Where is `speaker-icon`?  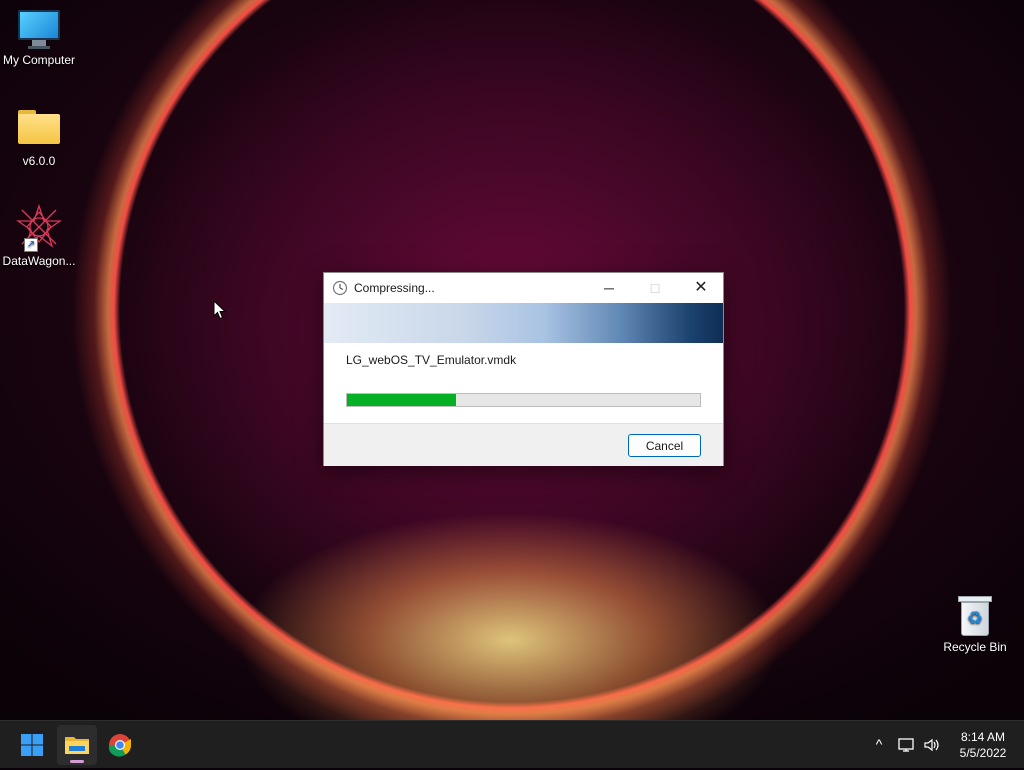
speaker-icon is located at coordinates (932, 744).